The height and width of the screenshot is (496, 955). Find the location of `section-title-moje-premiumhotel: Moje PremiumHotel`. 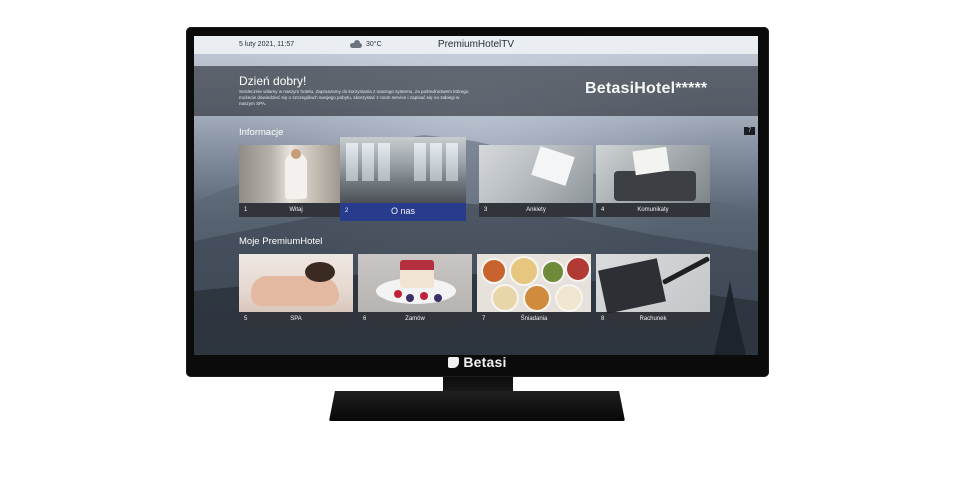

section-title-moje-premiumhotel: Moje PremiumHotel is located at coordinates (281, 241).